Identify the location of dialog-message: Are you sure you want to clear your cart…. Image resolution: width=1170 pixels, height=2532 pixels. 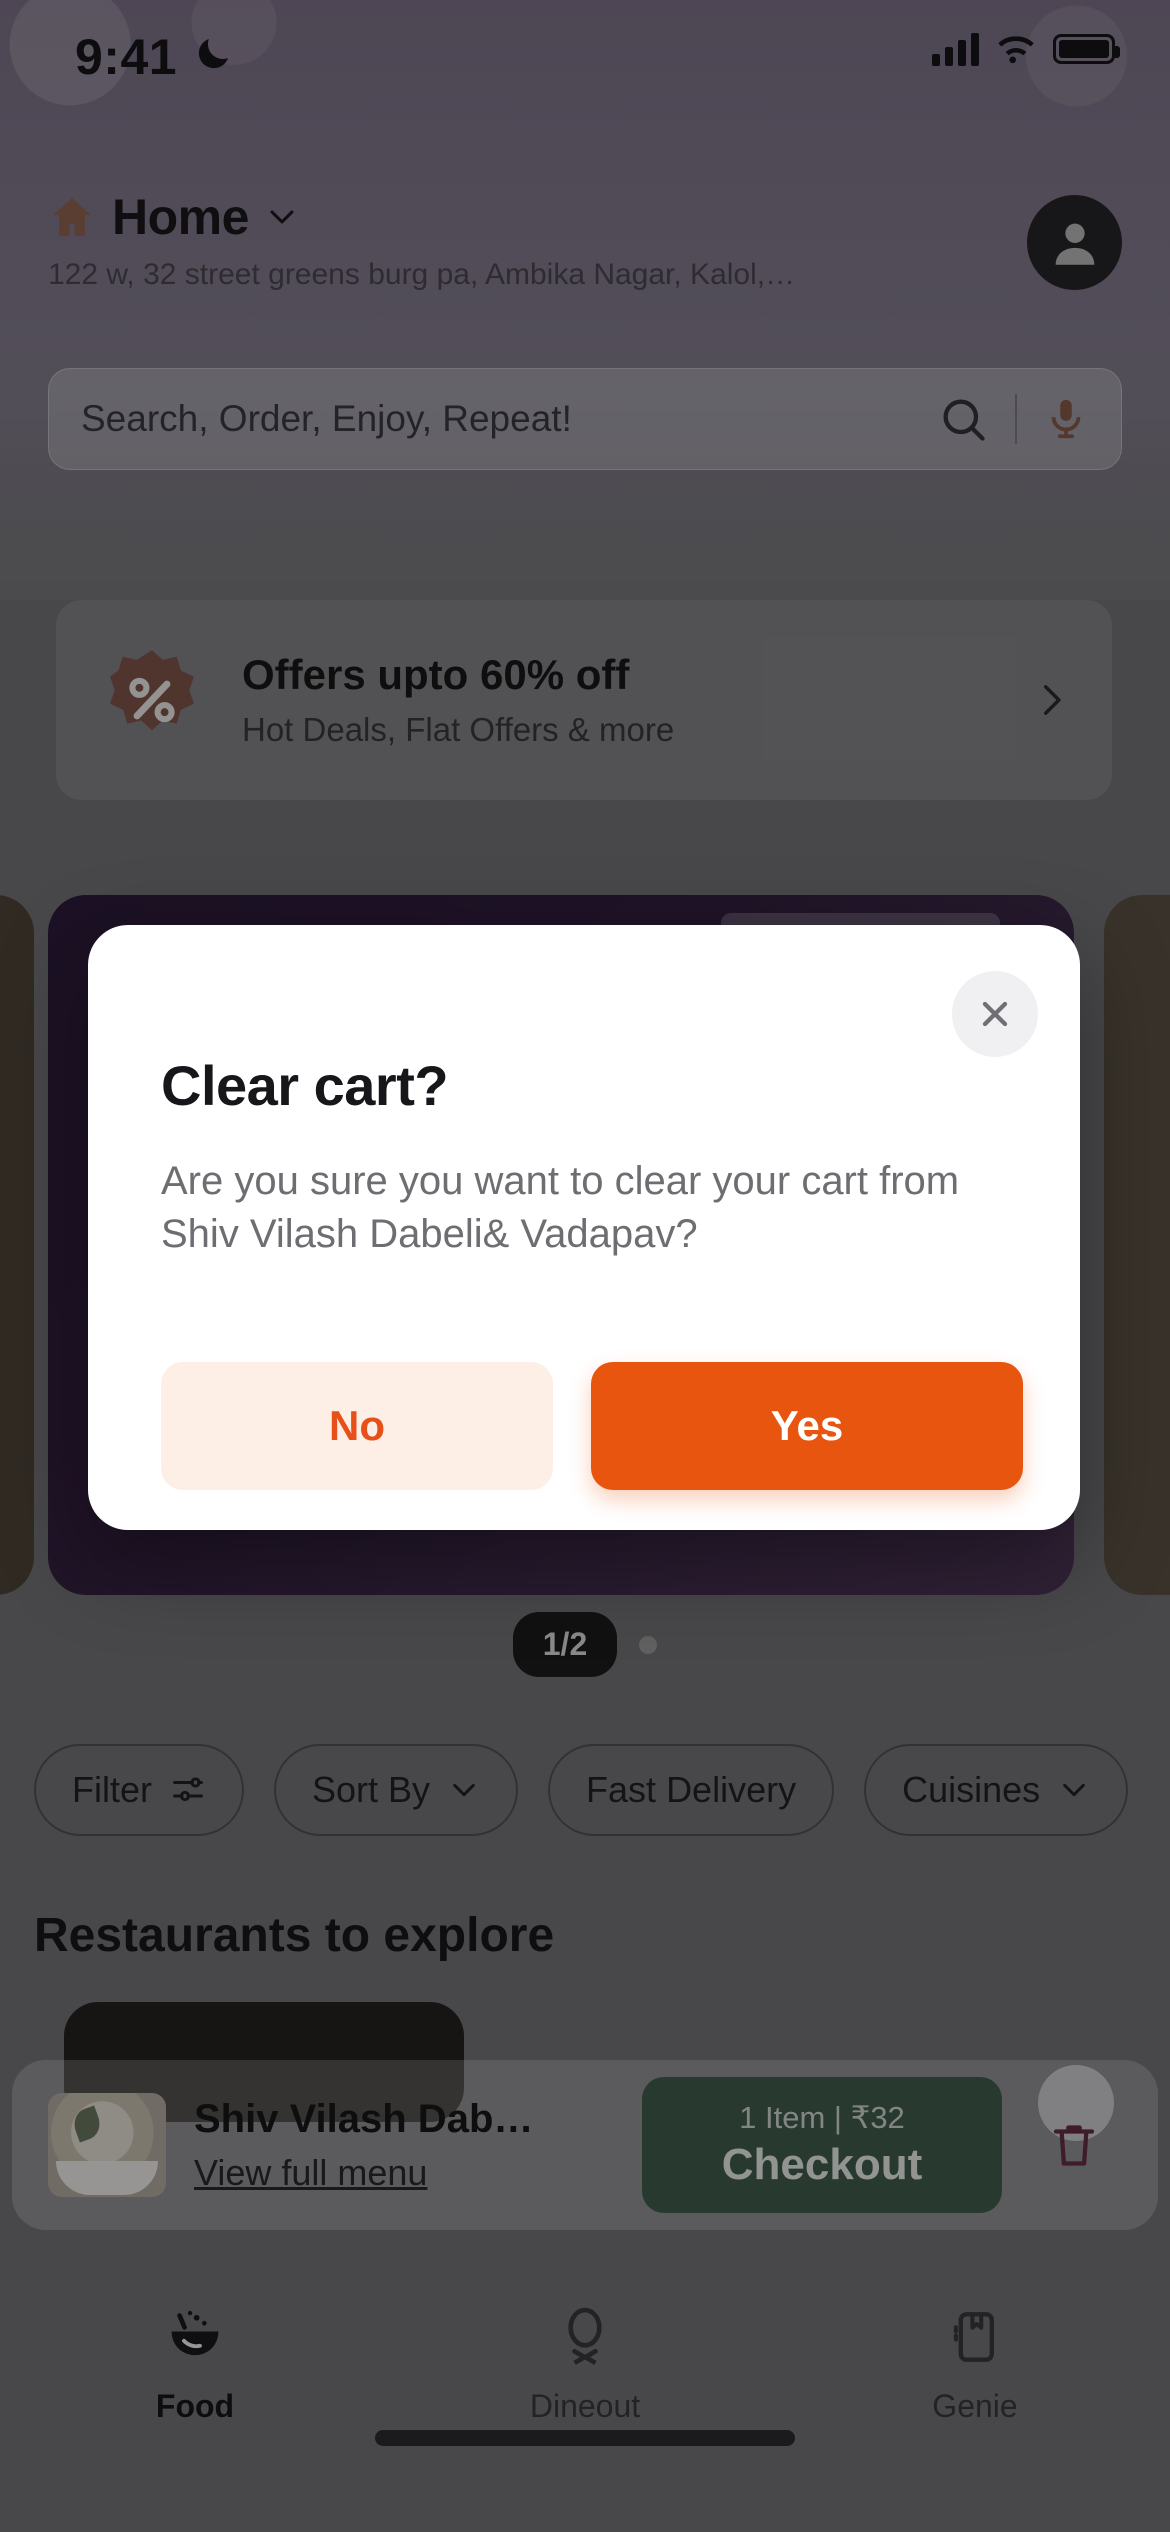
(560, 1208).